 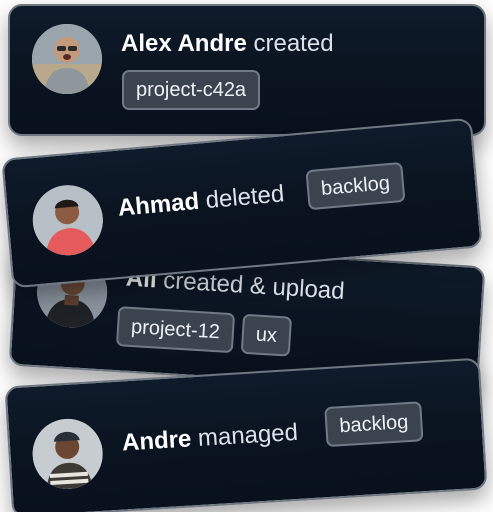 I want to click on tag-list: project-c42a, so click(x=191, y=90).